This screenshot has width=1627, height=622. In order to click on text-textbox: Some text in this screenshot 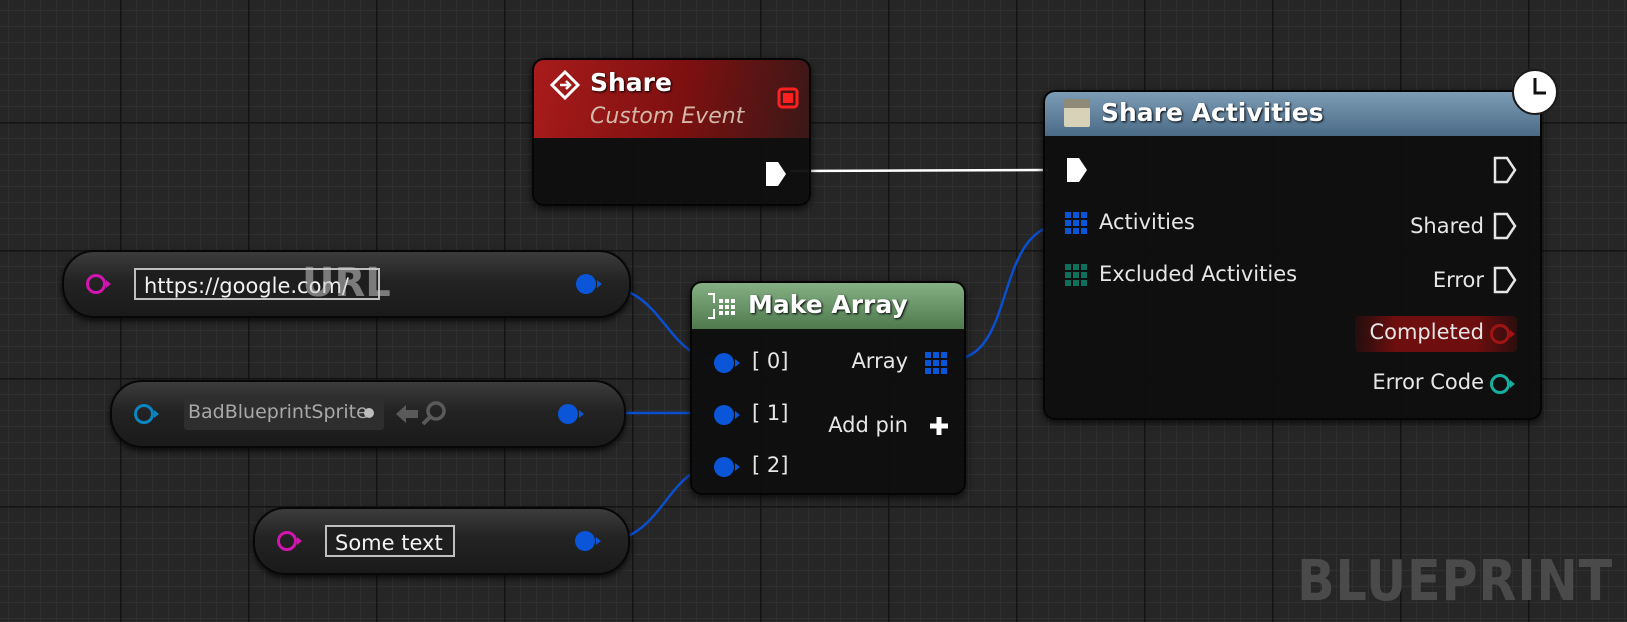, I will do `click(390, 541)`.